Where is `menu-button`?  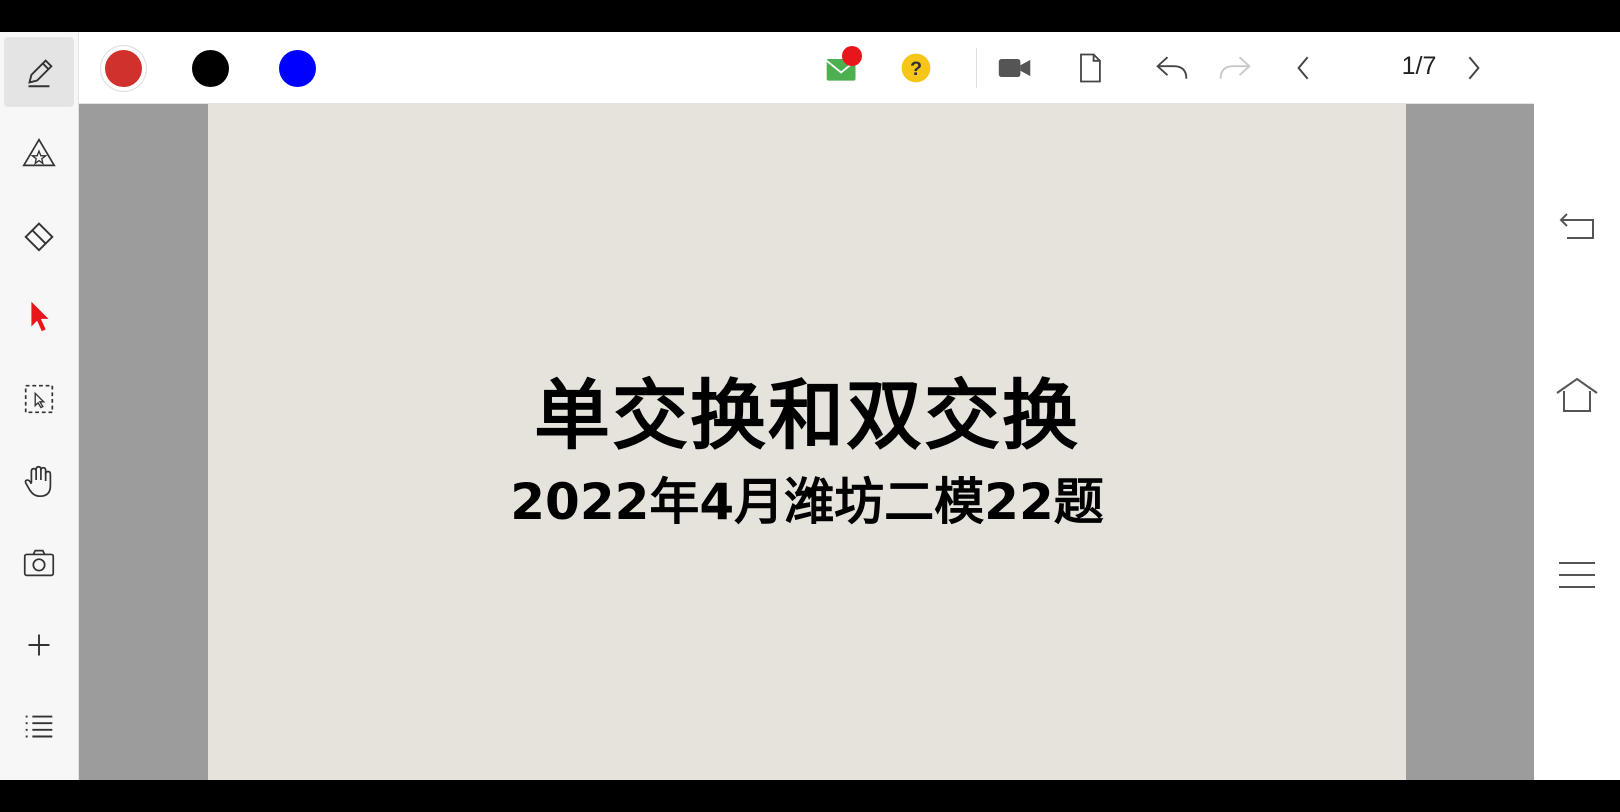 menu-button is located at coordinates (1577, 575).